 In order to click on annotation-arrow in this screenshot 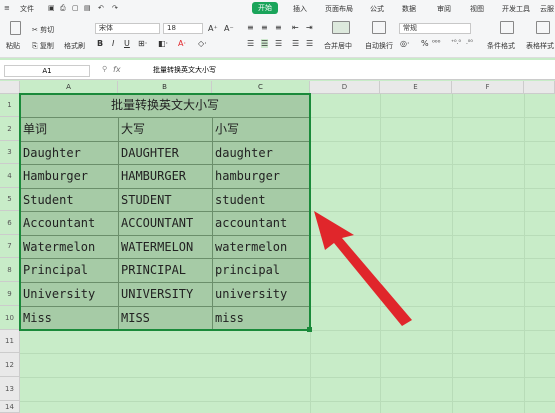, I will do `click(363, 268)`.